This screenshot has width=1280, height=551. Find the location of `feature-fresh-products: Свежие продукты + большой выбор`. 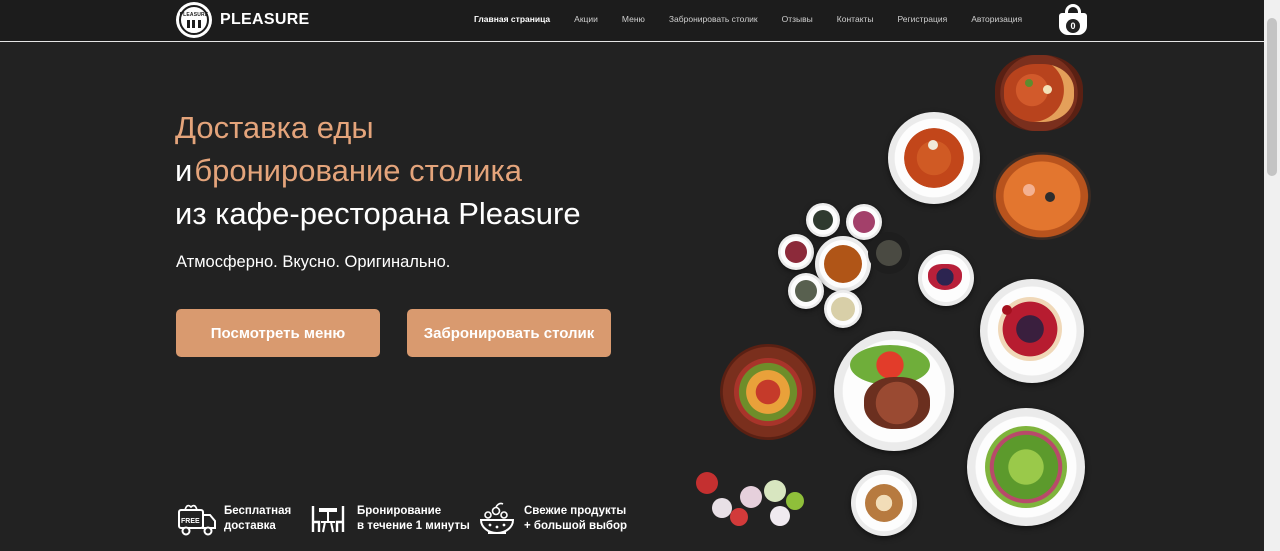

feature-fresh-products: Свежие продукты + большой выбор is located at coordinates (555, 519).